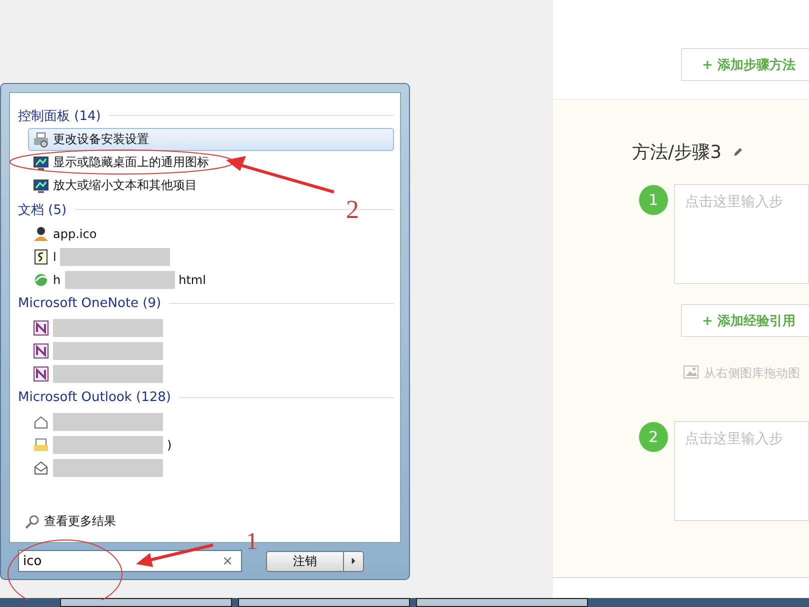 This screenshot has height=607, width=809. I want to click on result-label: 放大或缩小文本和其他项目, so click(125, 185).